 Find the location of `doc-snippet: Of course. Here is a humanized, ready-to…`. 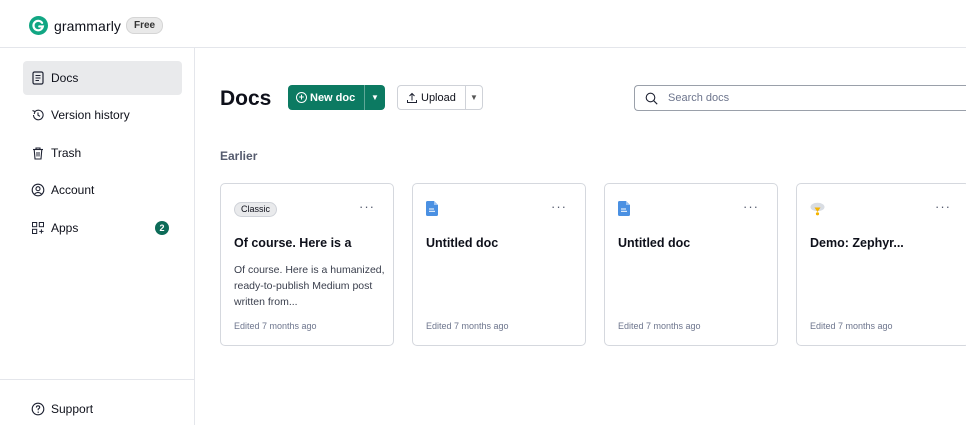

doc-snippet: Of course. Here is a humanized, ready-to… is located at coordinates (309, 286).